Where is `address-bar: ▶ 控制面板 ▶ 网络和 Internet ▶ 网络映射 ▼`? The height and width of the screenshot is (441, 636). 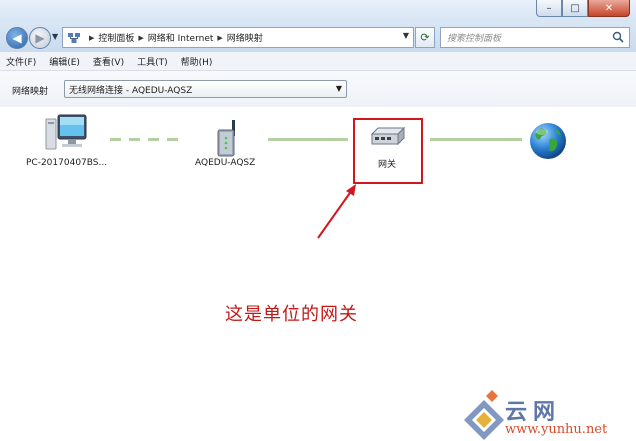 address-bar: ▶ 控制面板 ▶ 网络和 Internet ▶ 网络映射 ▼ is located at coordinates (238, 37).